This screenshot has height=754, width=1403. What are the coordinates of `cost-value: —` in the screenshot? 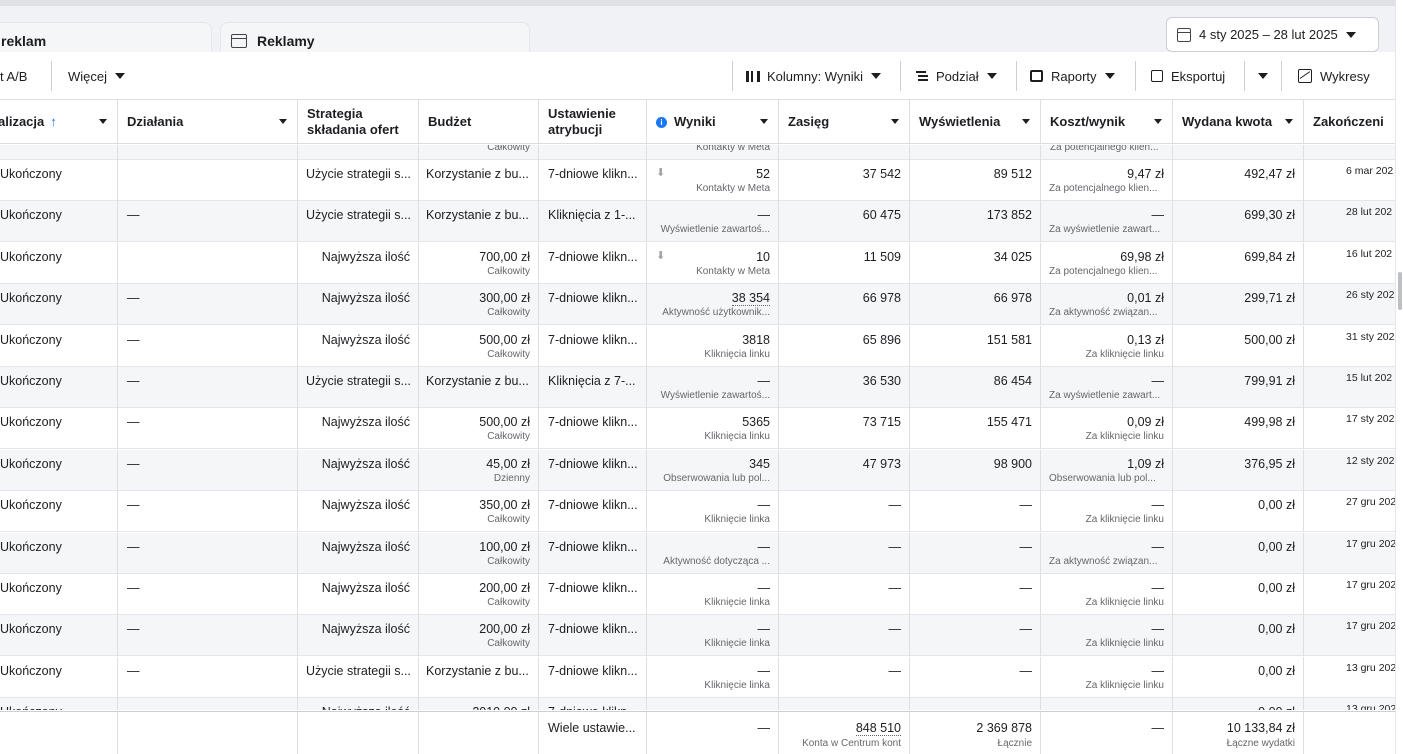 It's located at (1158, 381).